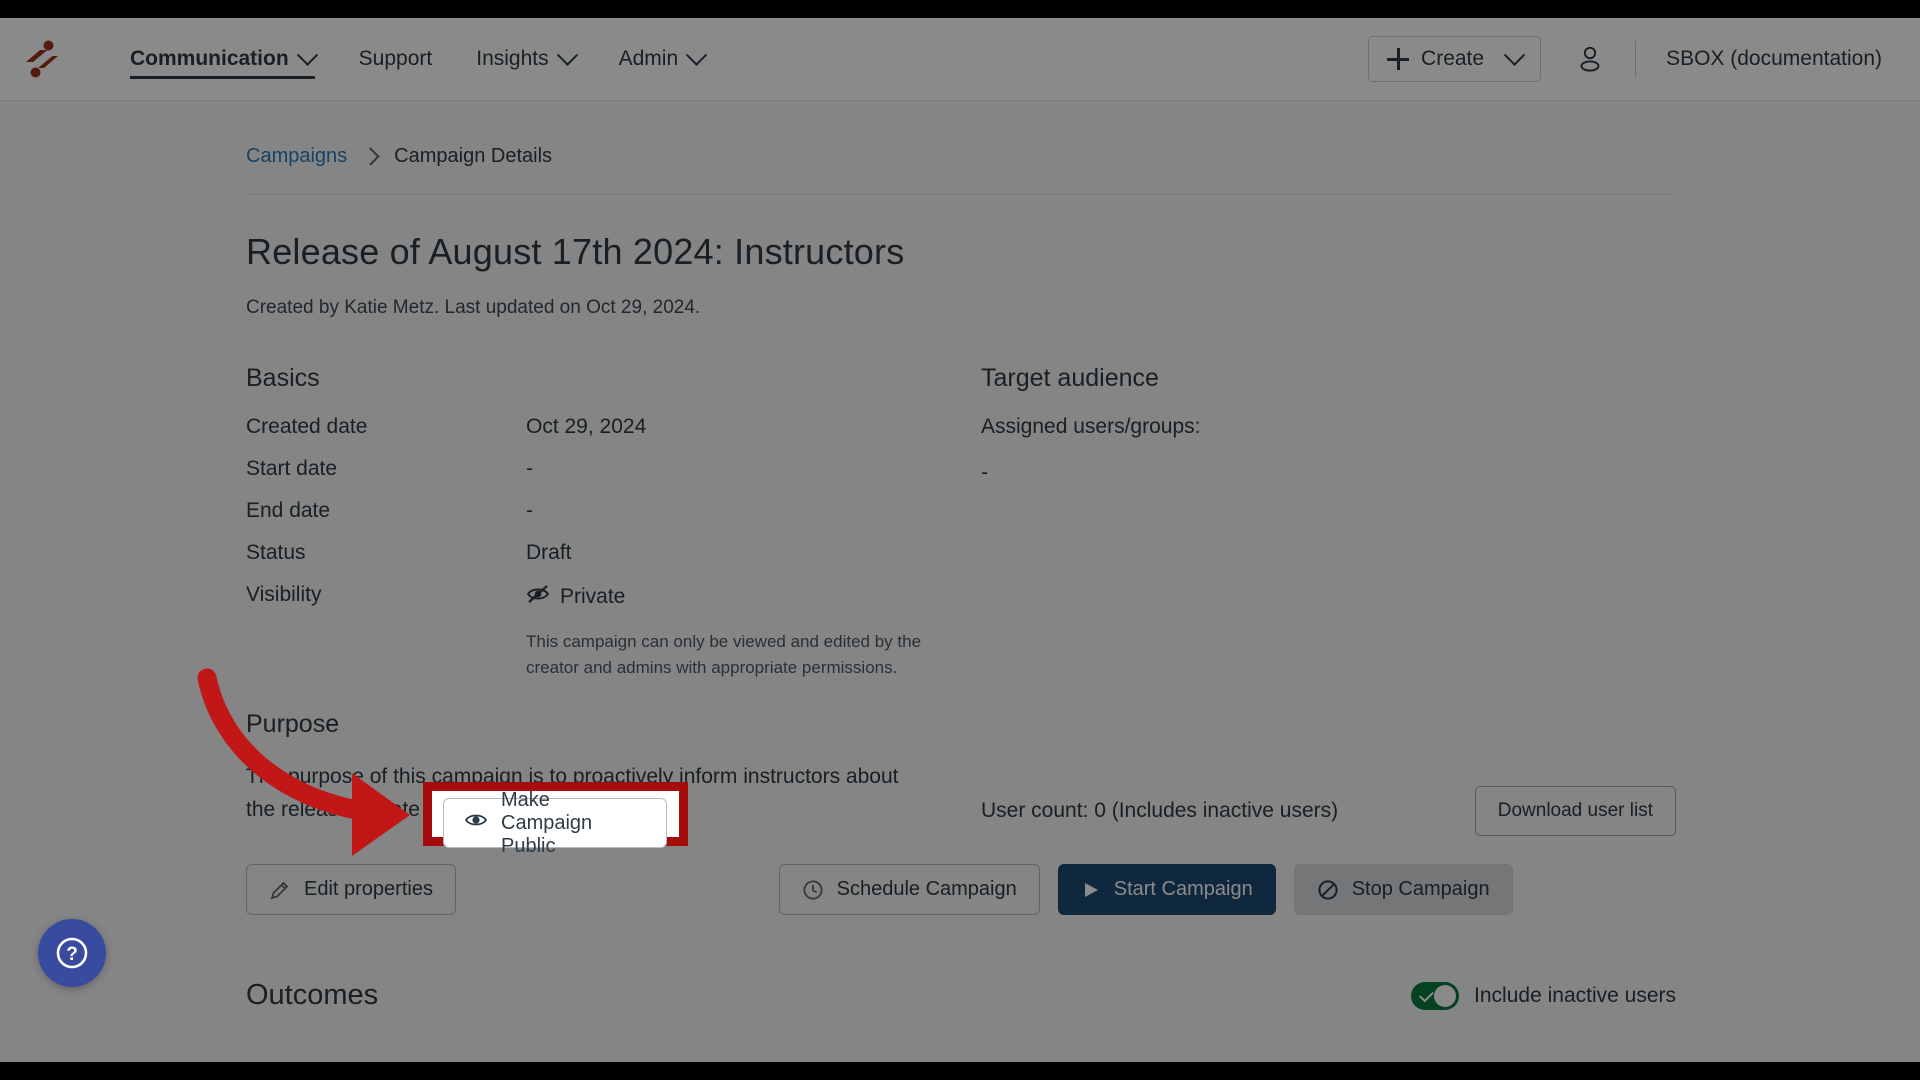 The image size is (1920, 1080). What do you see at coordinates (1575, 811) in the screenshot?
I see `download-user-list-button: Download user list` at bounding box center [1575, 811].